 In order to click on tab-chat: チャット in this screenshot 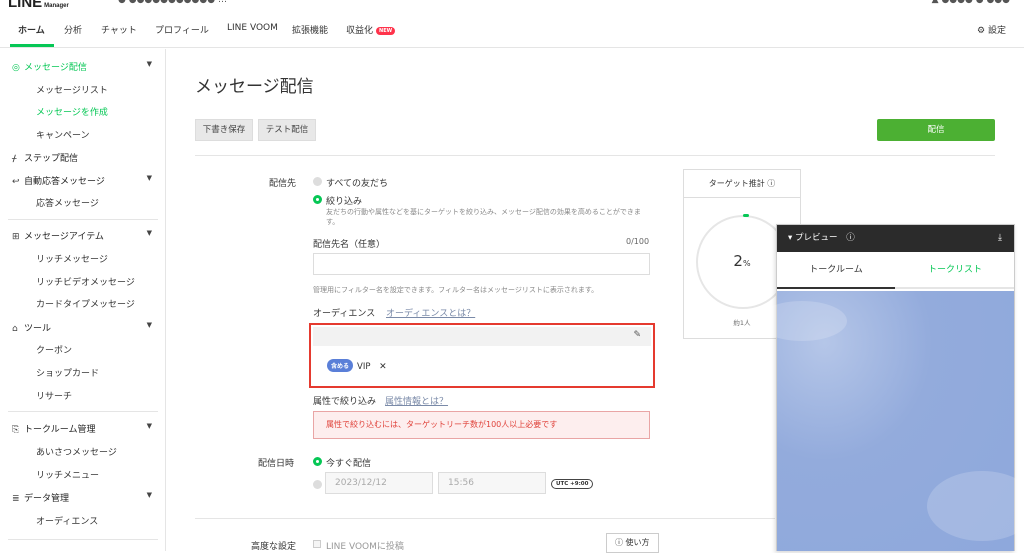, I will do `click(119, 29)`.